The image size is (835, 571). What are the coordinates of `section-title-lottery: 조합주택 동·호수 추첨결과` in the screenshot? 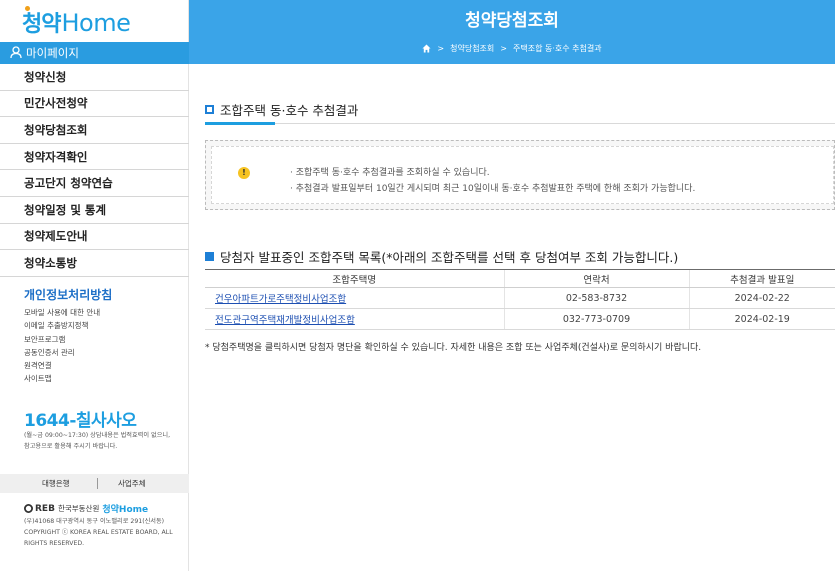 It's located at (281, 109).